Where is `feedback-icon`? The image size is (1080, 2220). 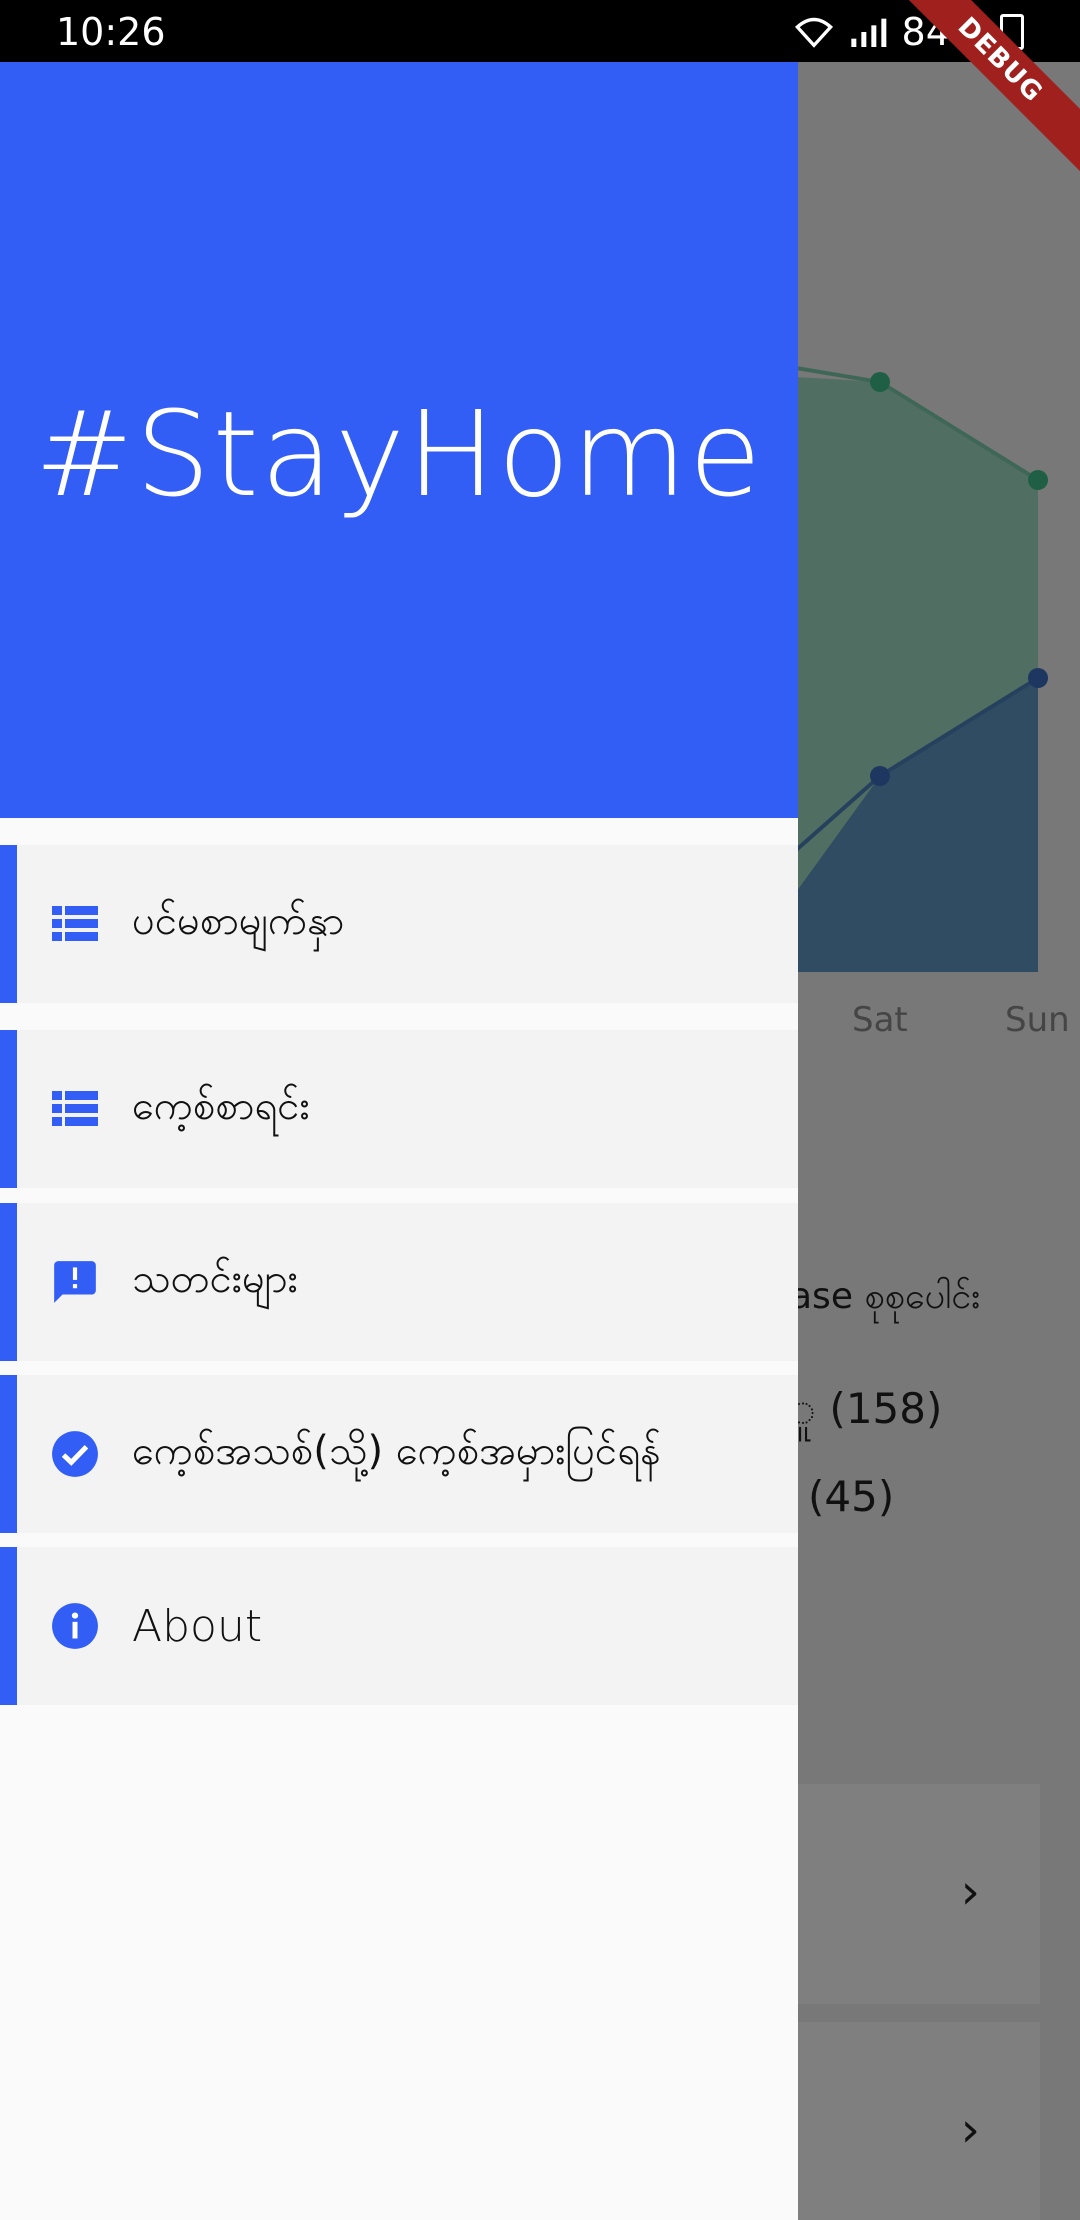
feedback-icon is located at coordinates (75, 1282).